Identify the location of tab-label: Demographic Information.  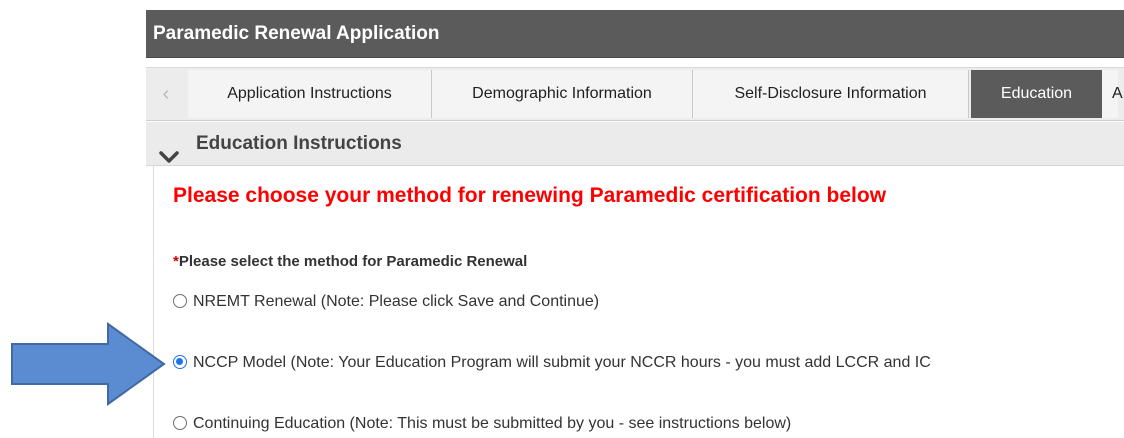
(562, 93).